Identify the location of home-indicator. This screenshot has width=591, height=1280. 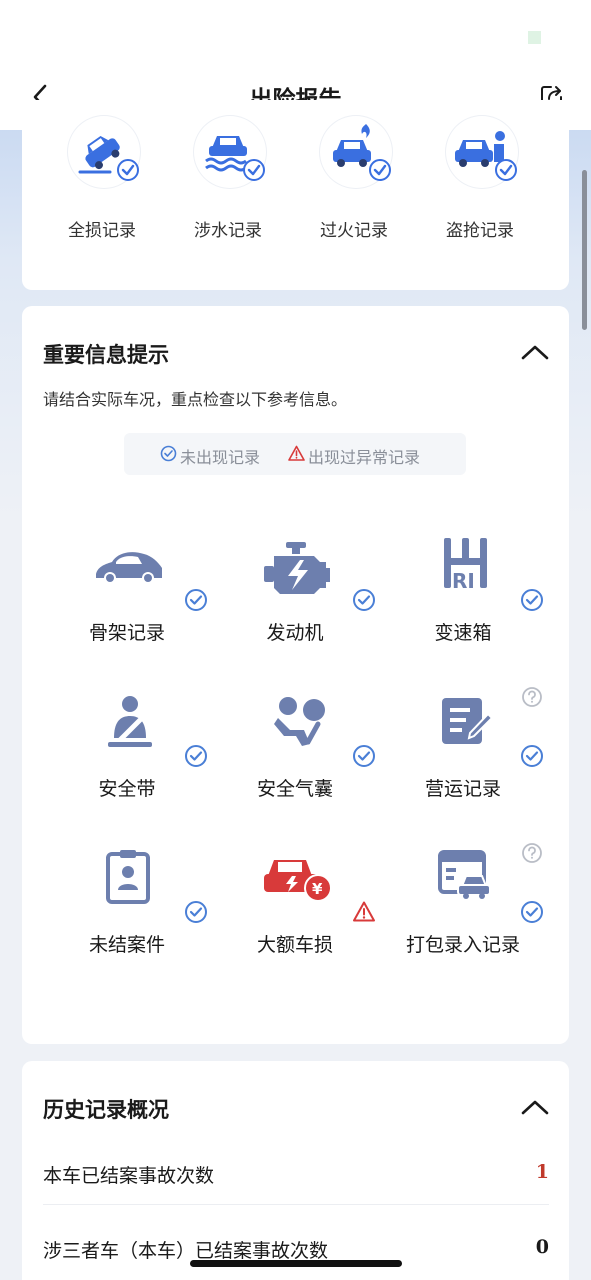
(296, 1263).